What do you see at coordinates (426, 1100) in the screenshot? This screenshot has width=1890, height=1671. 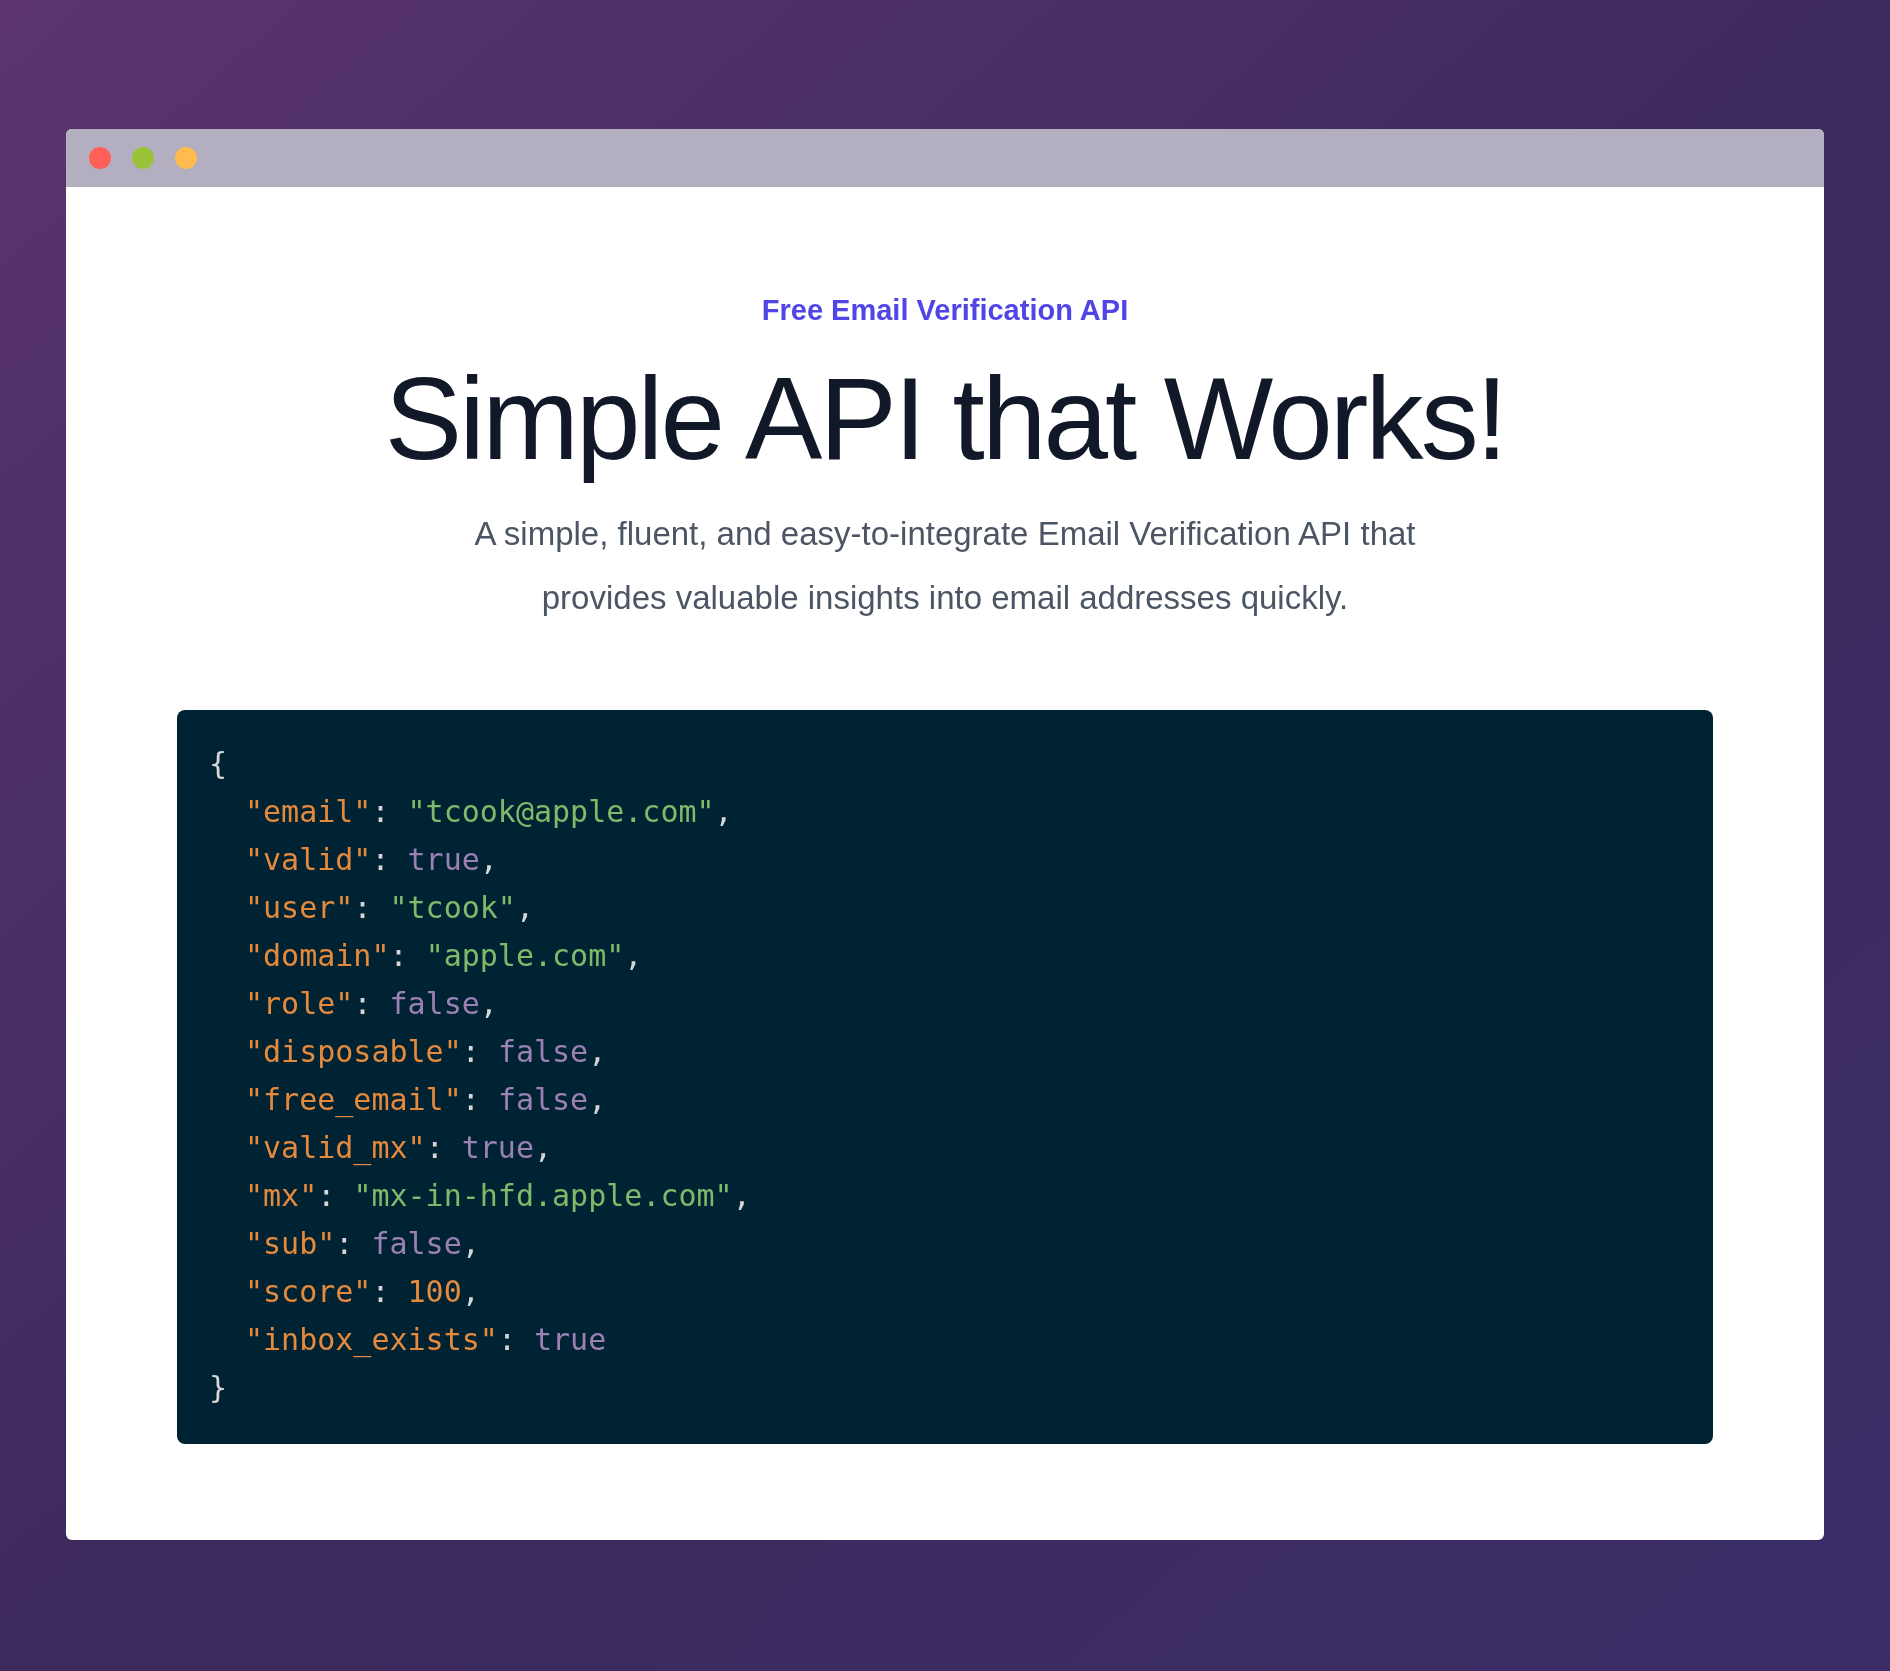 I see `code-line: "free_email": false,` at bounding box center [426, 1100].